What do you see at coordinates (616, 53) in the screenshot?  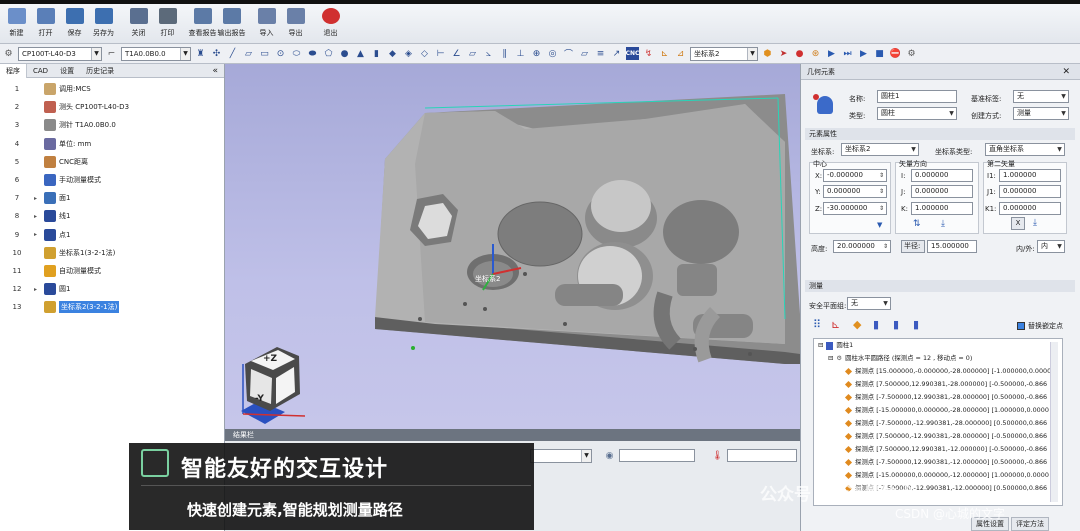 I see `runout-tool-icon: ↗` at bounding box center [616, 53].